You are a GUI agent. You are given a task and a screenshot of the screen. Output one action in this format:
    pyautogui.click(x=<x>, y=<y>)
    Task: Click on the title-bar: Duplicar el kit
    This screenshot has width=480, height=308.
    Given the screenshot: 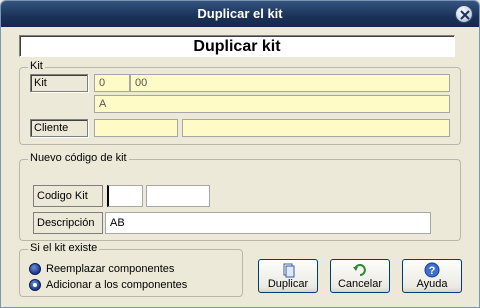 What is the action you would take?
    pyautogui.click(x=240, y=14)
    